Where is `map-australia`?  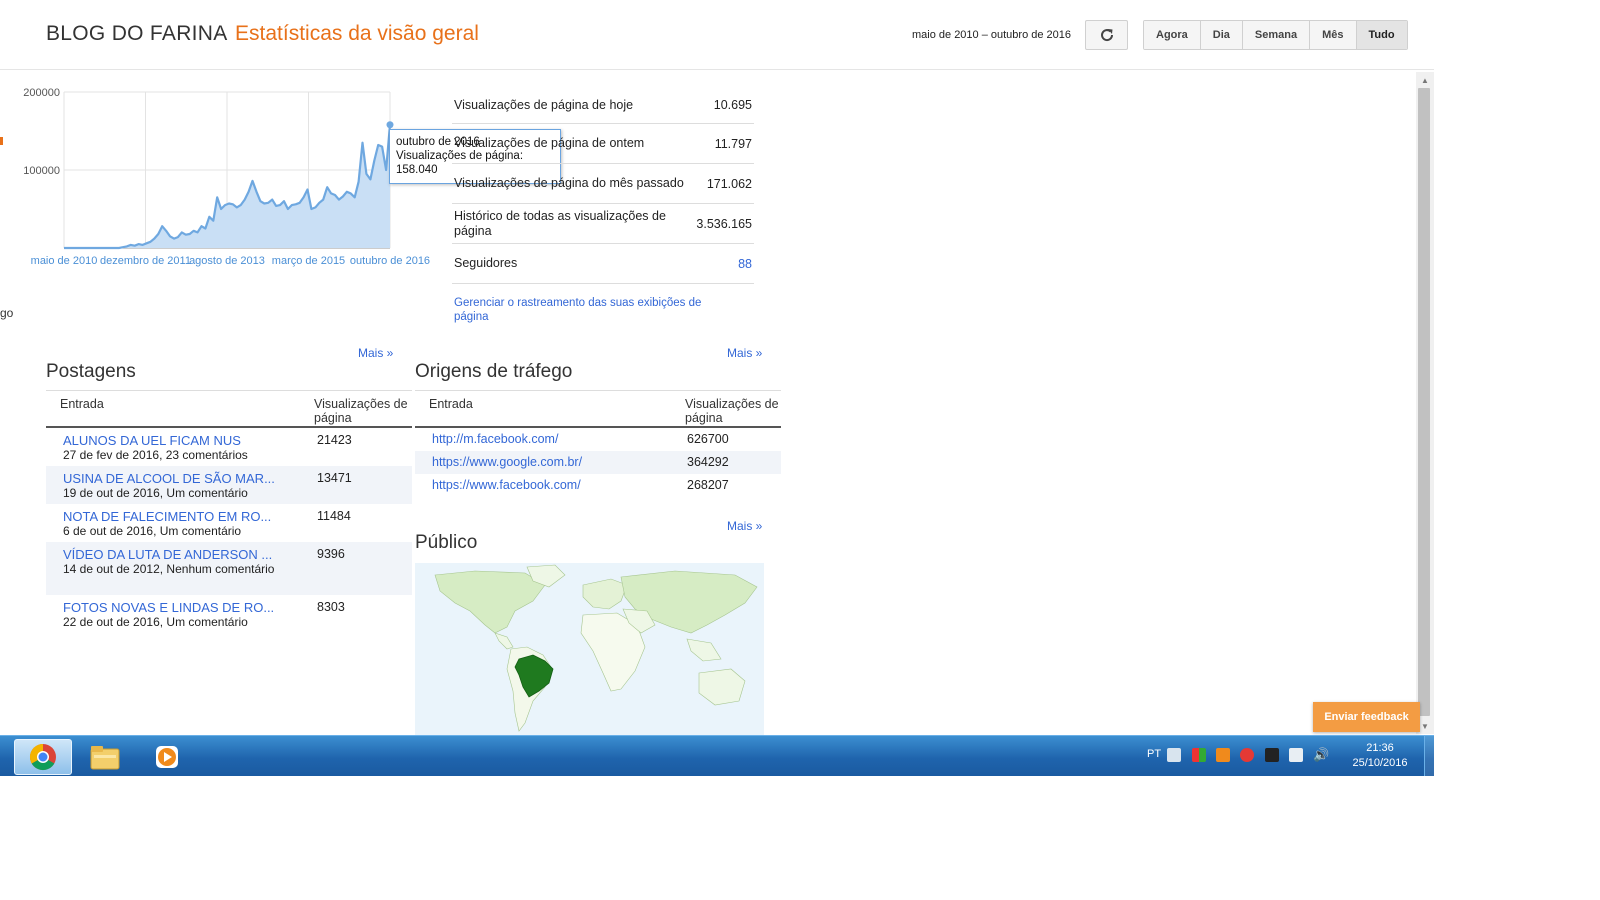
map-australia is located at coordinates (722, 687).